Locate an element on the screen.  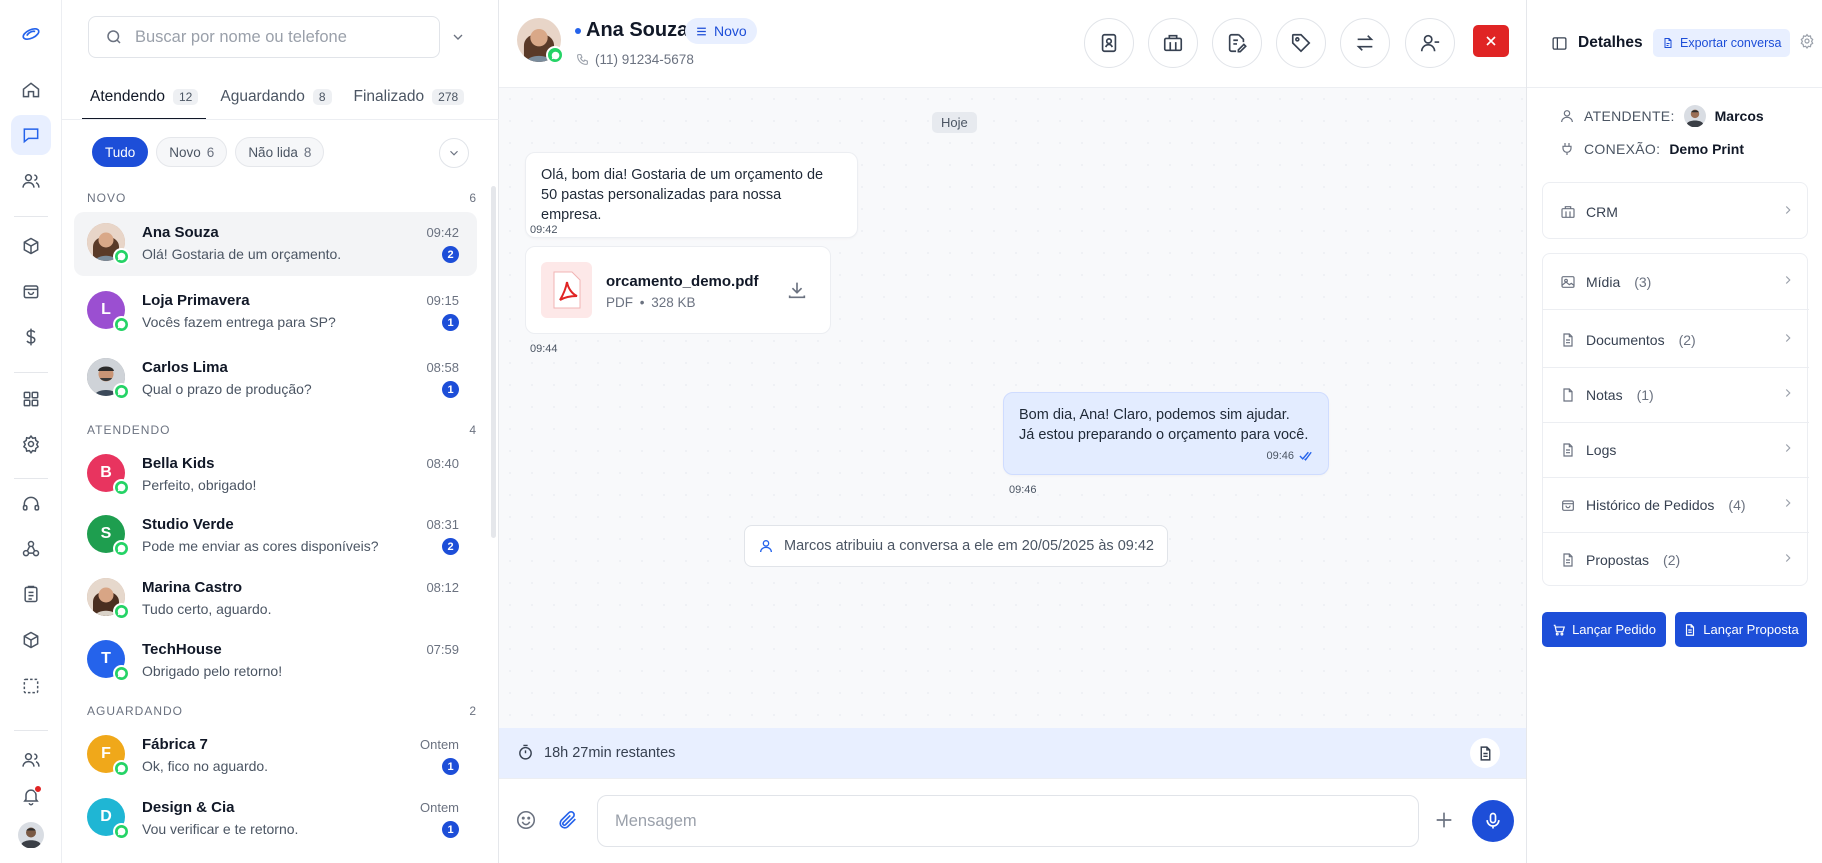
message-input is located at coordinates (1008, 821).